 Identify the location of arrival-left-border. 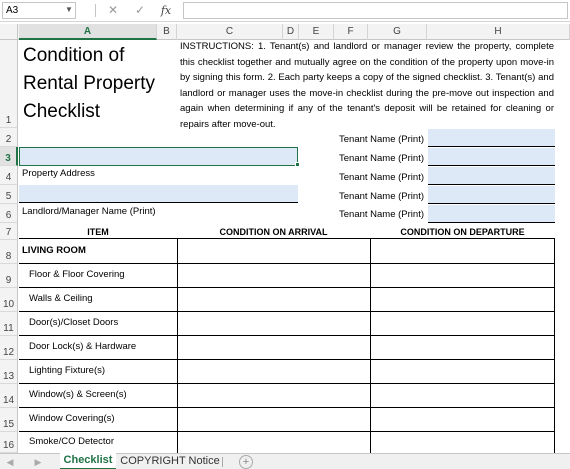
(177, 346).